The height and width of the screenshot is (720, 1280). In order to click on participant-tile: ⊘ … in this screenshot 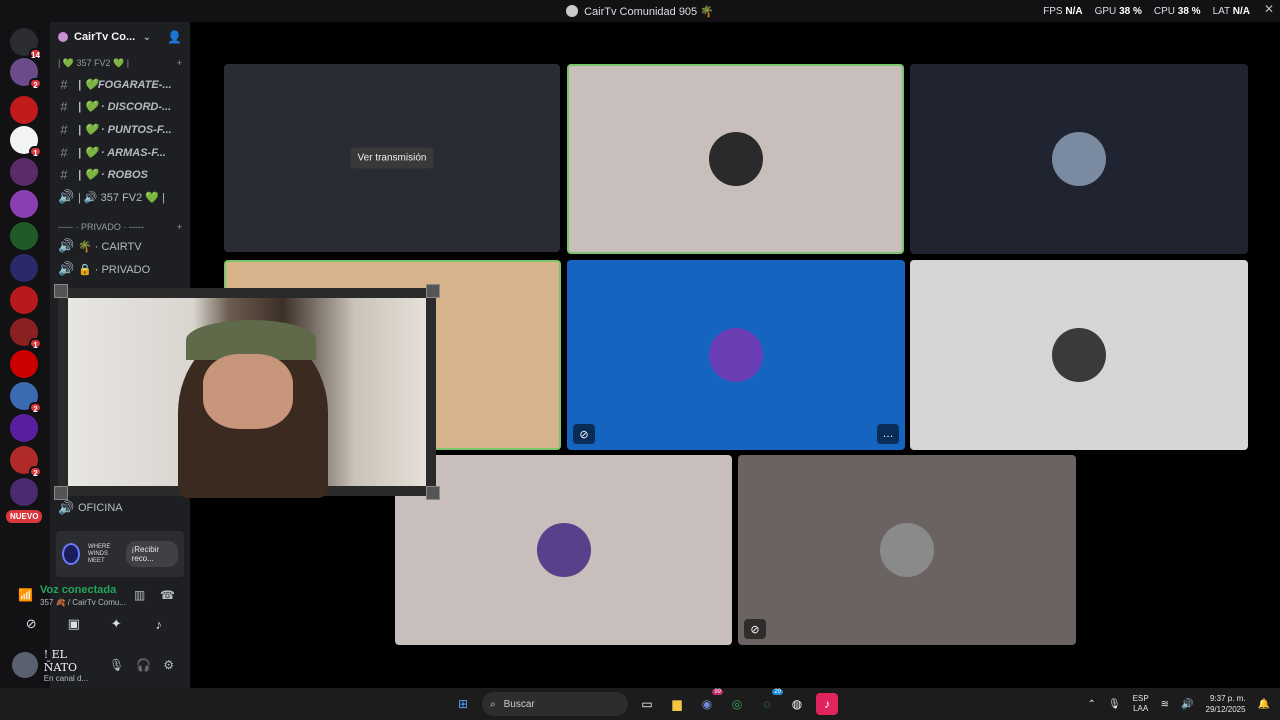, I will do `click(736, 355)`.